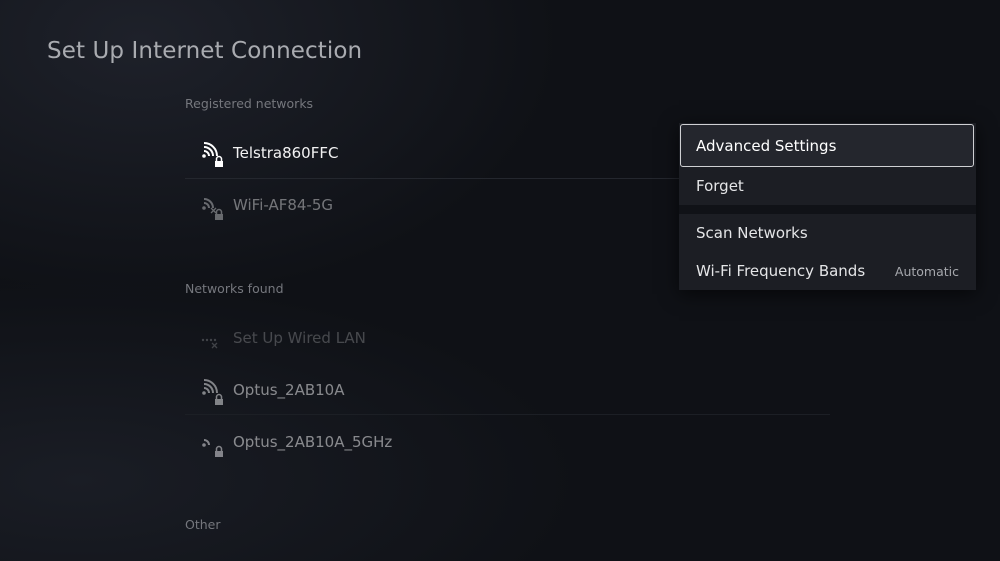  I want to click on menu-item-label: Advanced Settings, so click(766, 145).